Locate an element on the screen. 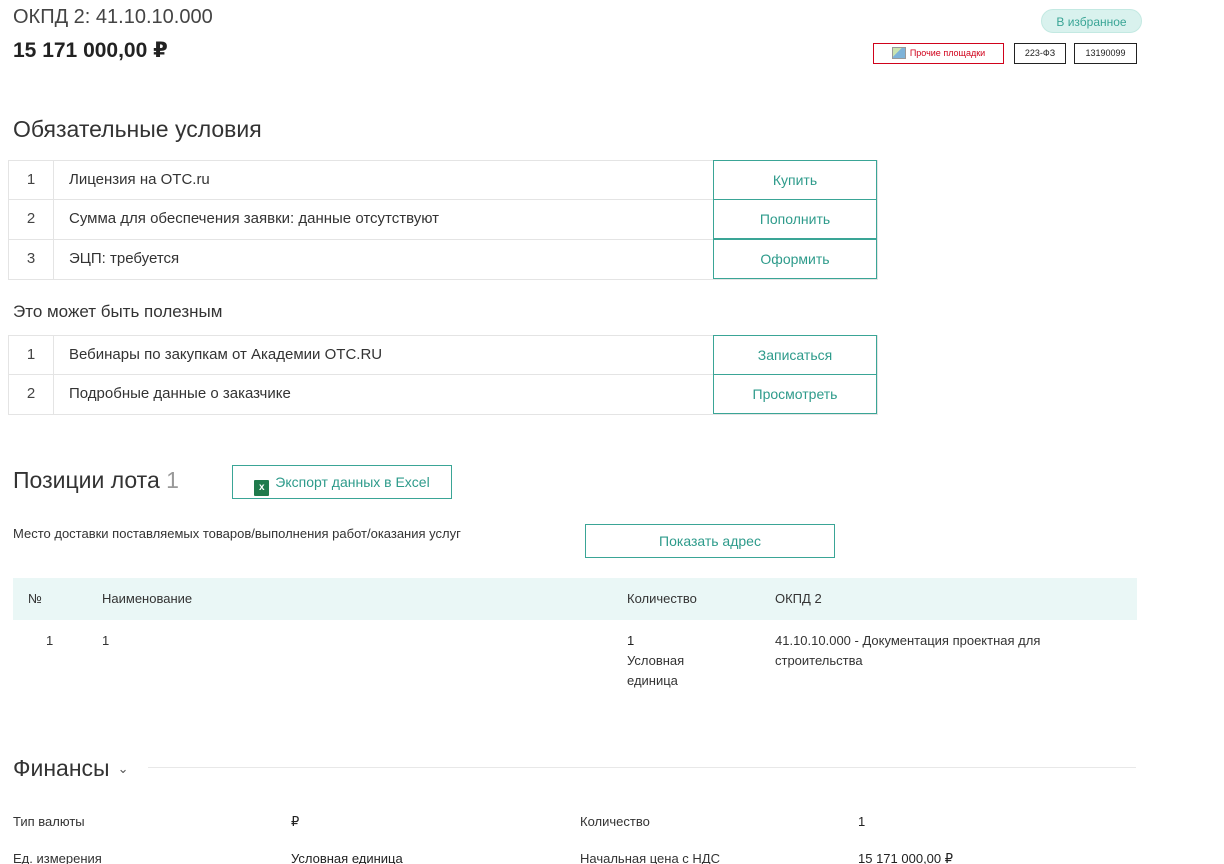 This screenshot has height=864, width=1224. column-header-quantity: Количество is located at coordinates (662, 598).